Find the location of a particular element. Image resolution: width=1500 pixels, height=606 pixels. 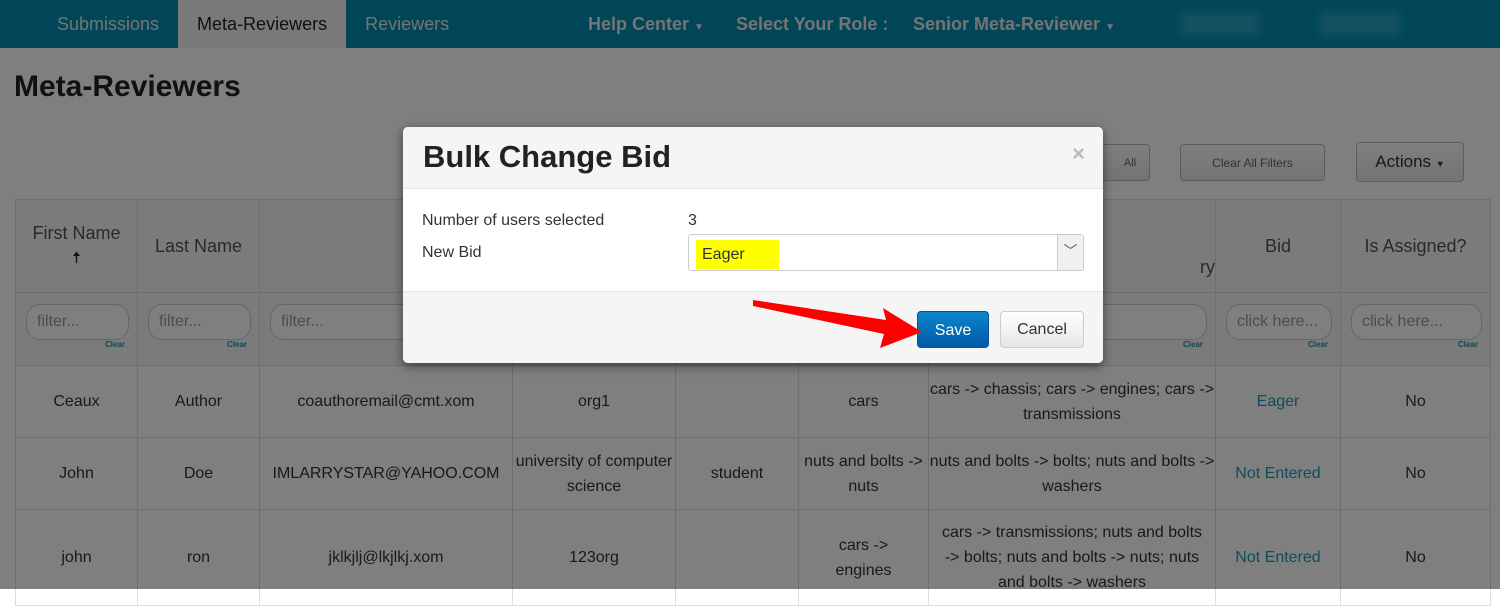

red-arrow-annotation is located at coordinates (837, 324).